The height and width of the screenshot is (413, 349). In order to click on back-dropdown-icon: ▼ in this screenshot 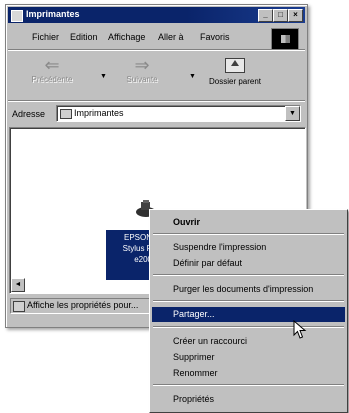, I will do `click(103, 76)`.